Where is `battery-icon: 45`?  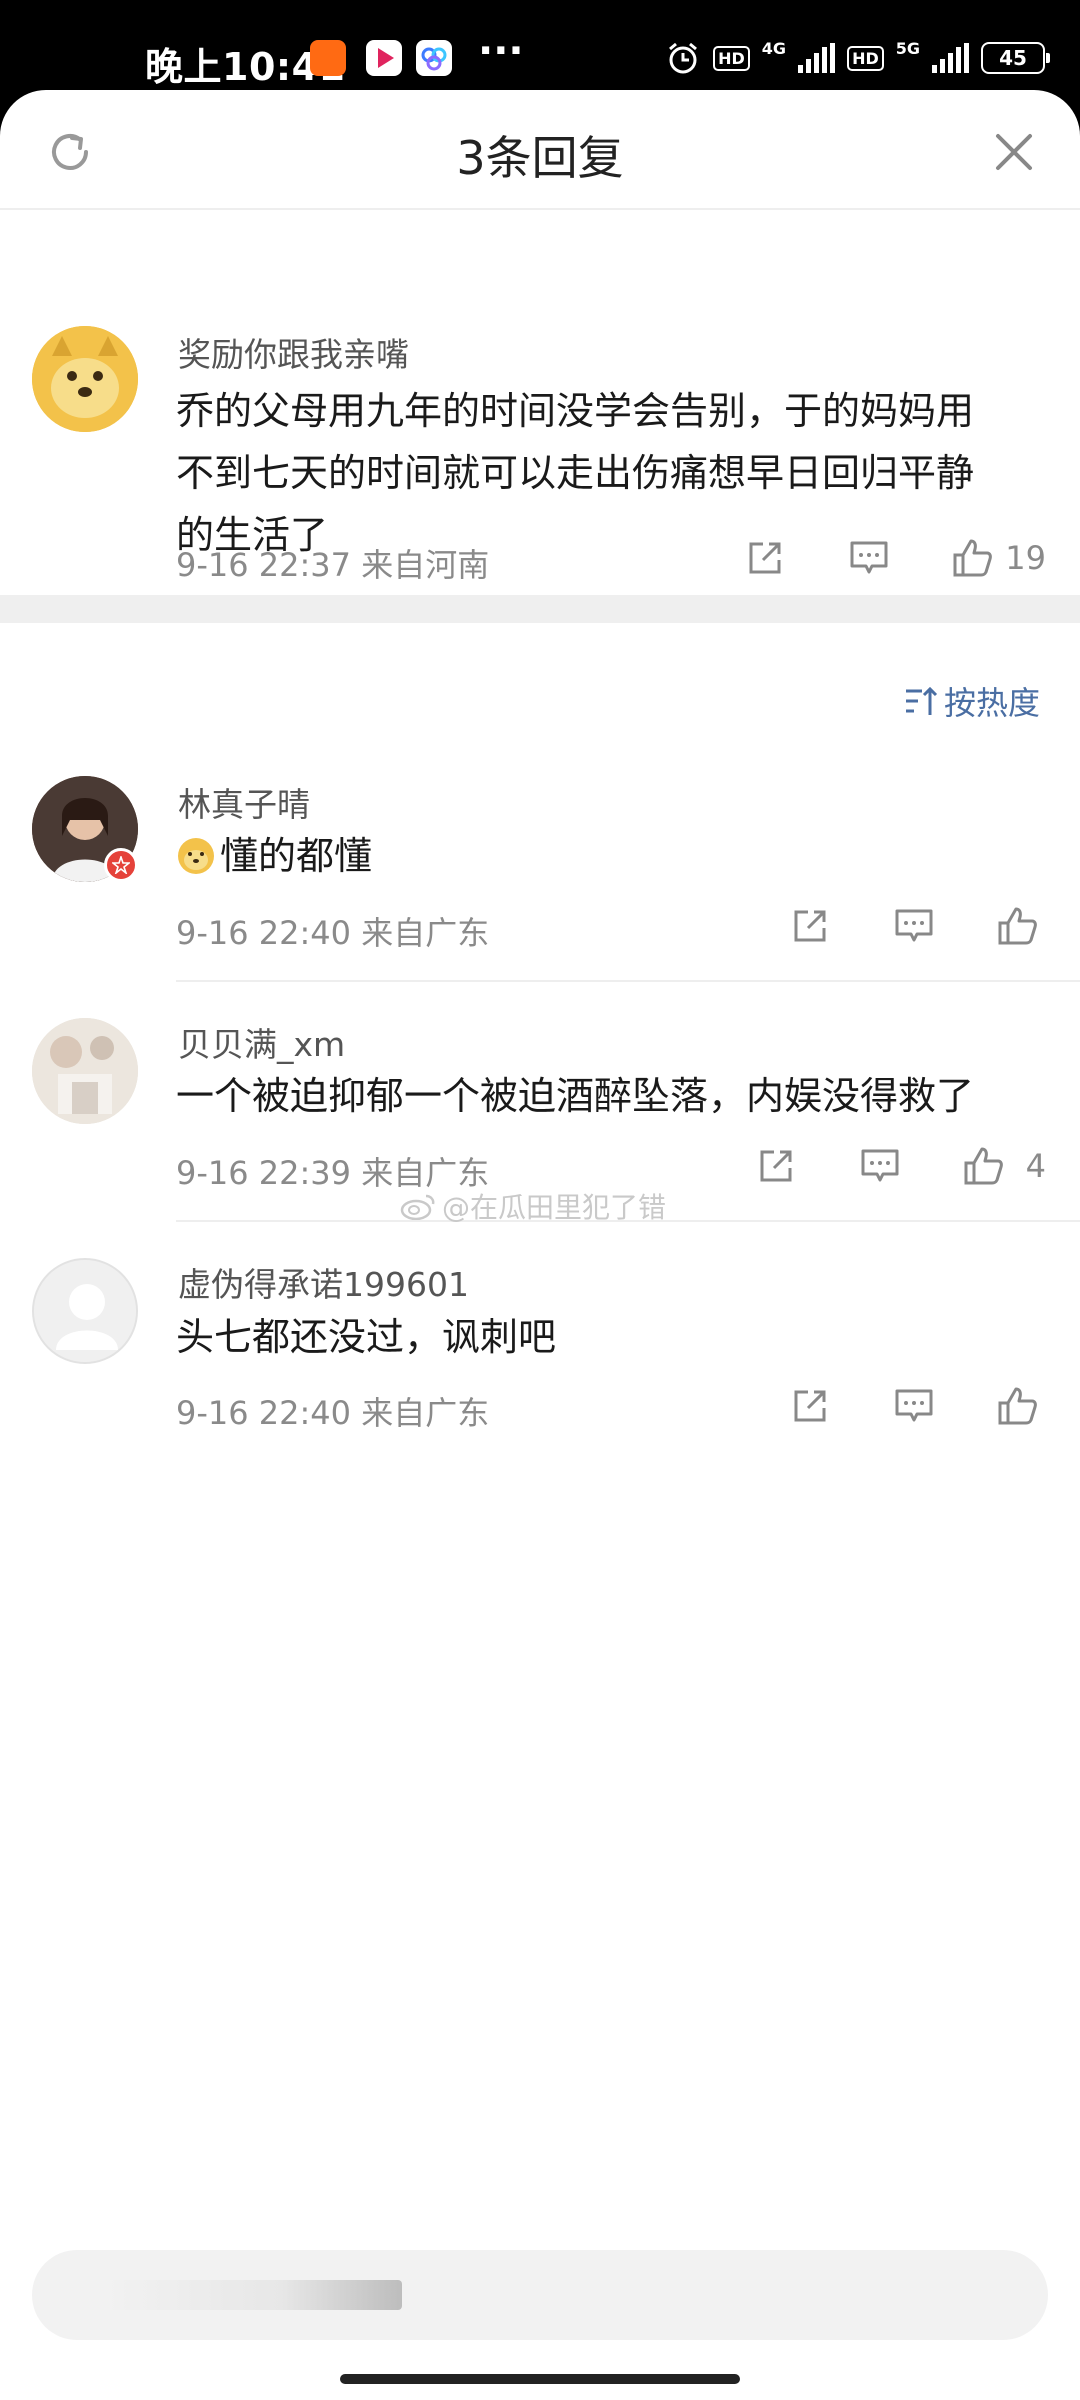
battery-icon: 45 is located at coordinates (1015, 58).